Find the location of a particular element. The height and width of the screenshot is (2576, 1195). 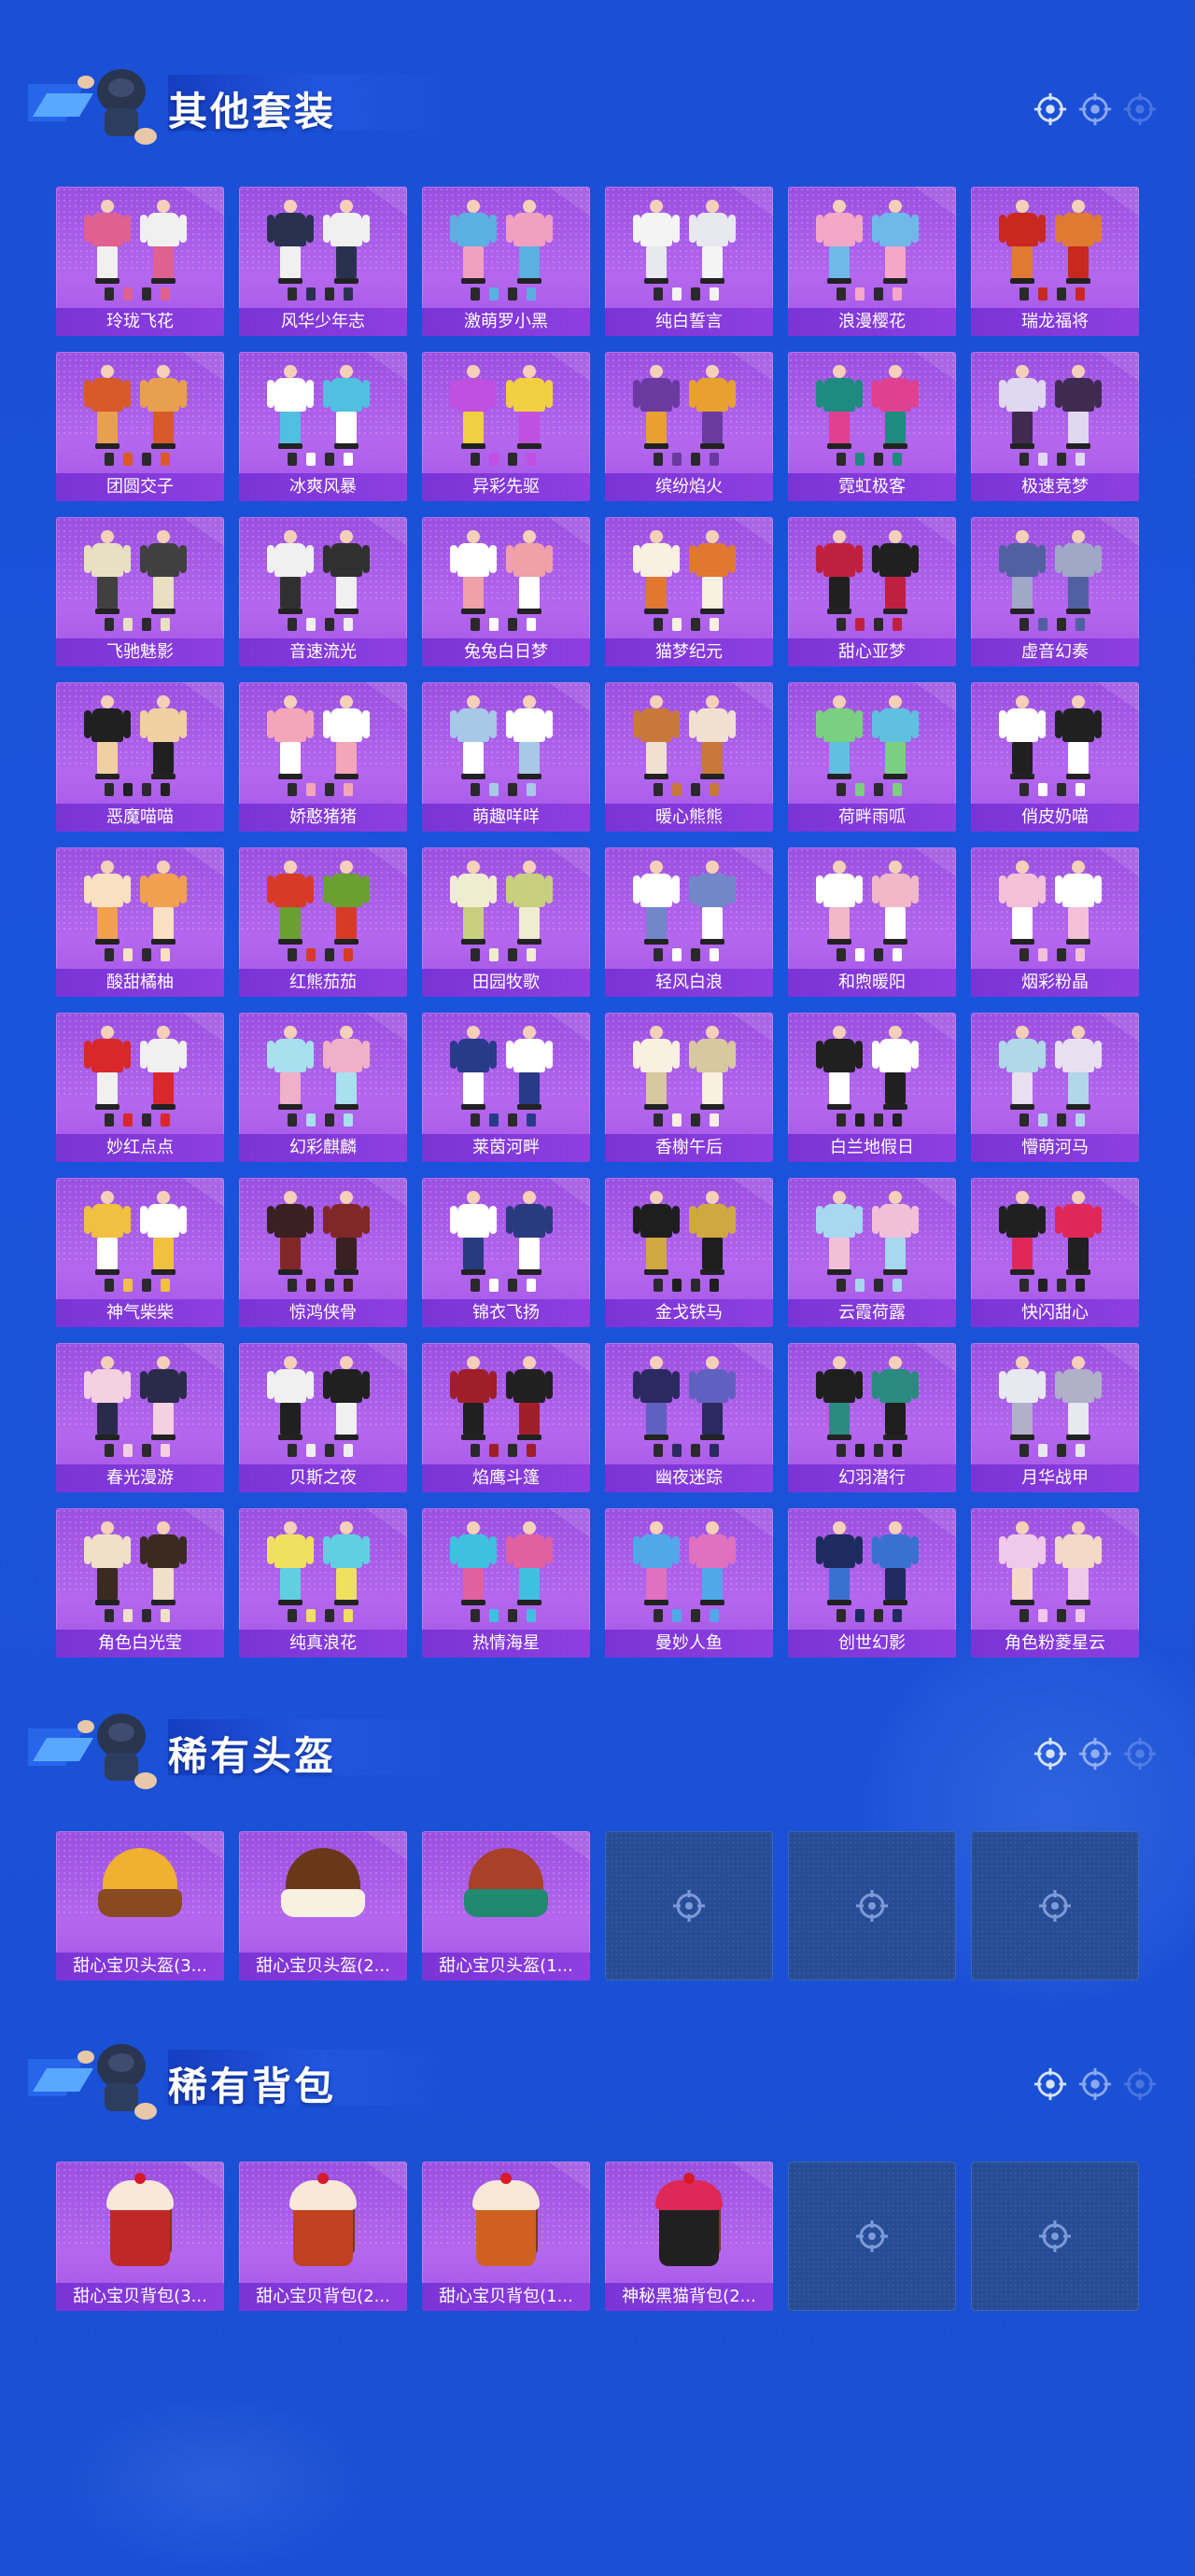

outfit-card: 幽夜迷踪 is located at coordinates (689, 1417).